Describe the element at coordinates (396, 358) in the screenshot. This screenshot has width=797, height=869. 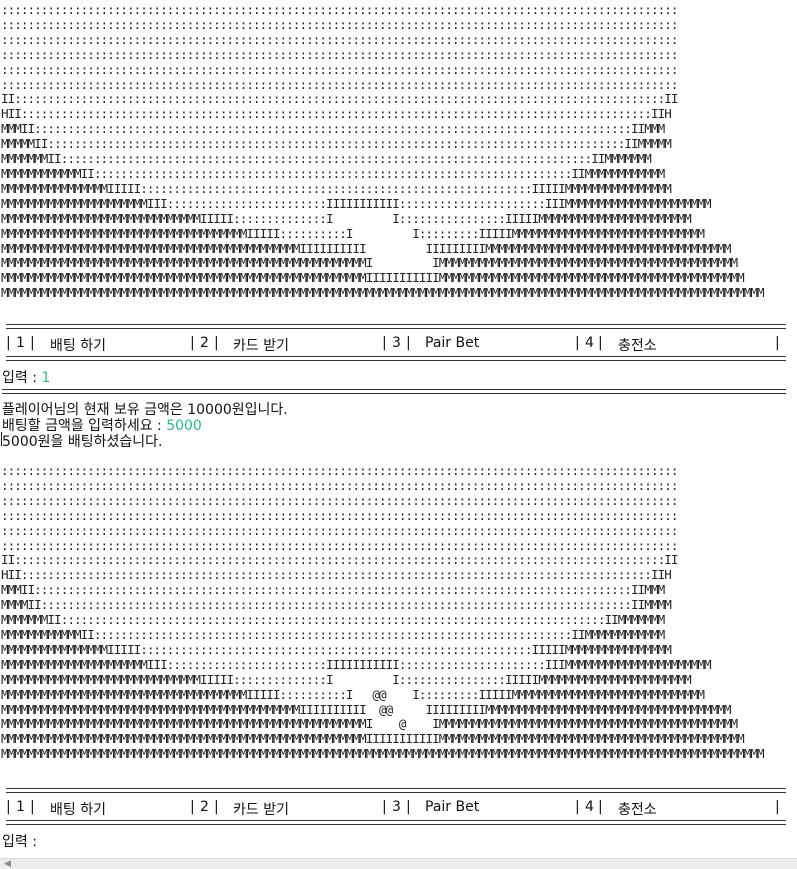
I see `menu-border-bottom` at that location.